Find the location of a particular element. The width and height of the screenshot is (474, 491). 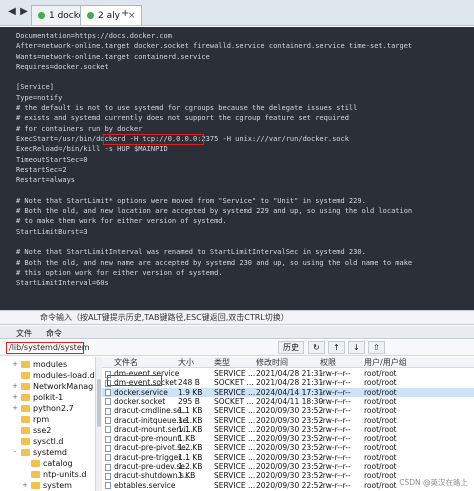

tab-files: 文件 is located at coordinates (24, 333).